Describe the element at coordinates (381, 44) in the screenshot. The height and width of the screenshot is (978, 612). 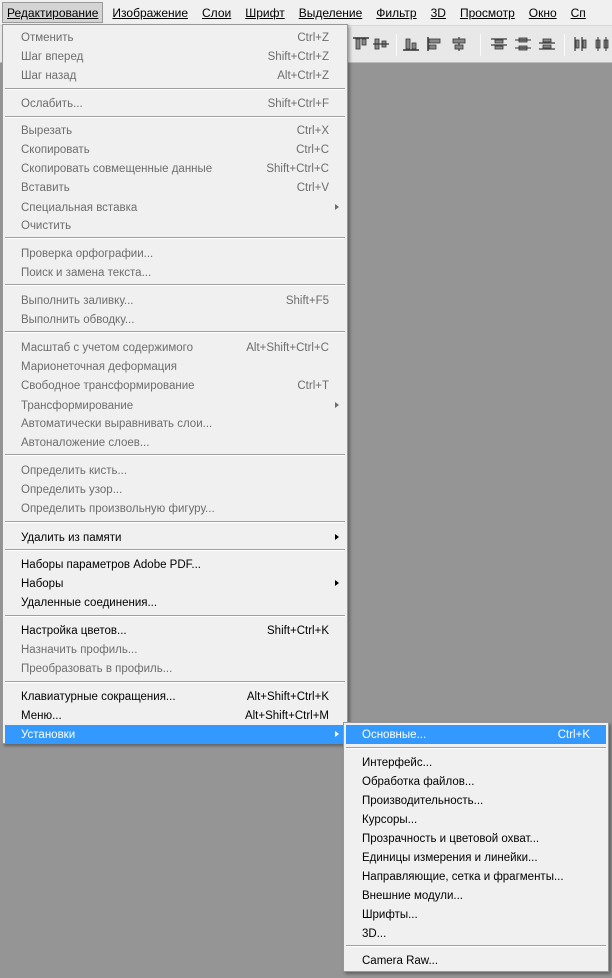
I see `align-vertical-centers-icon` at that location.